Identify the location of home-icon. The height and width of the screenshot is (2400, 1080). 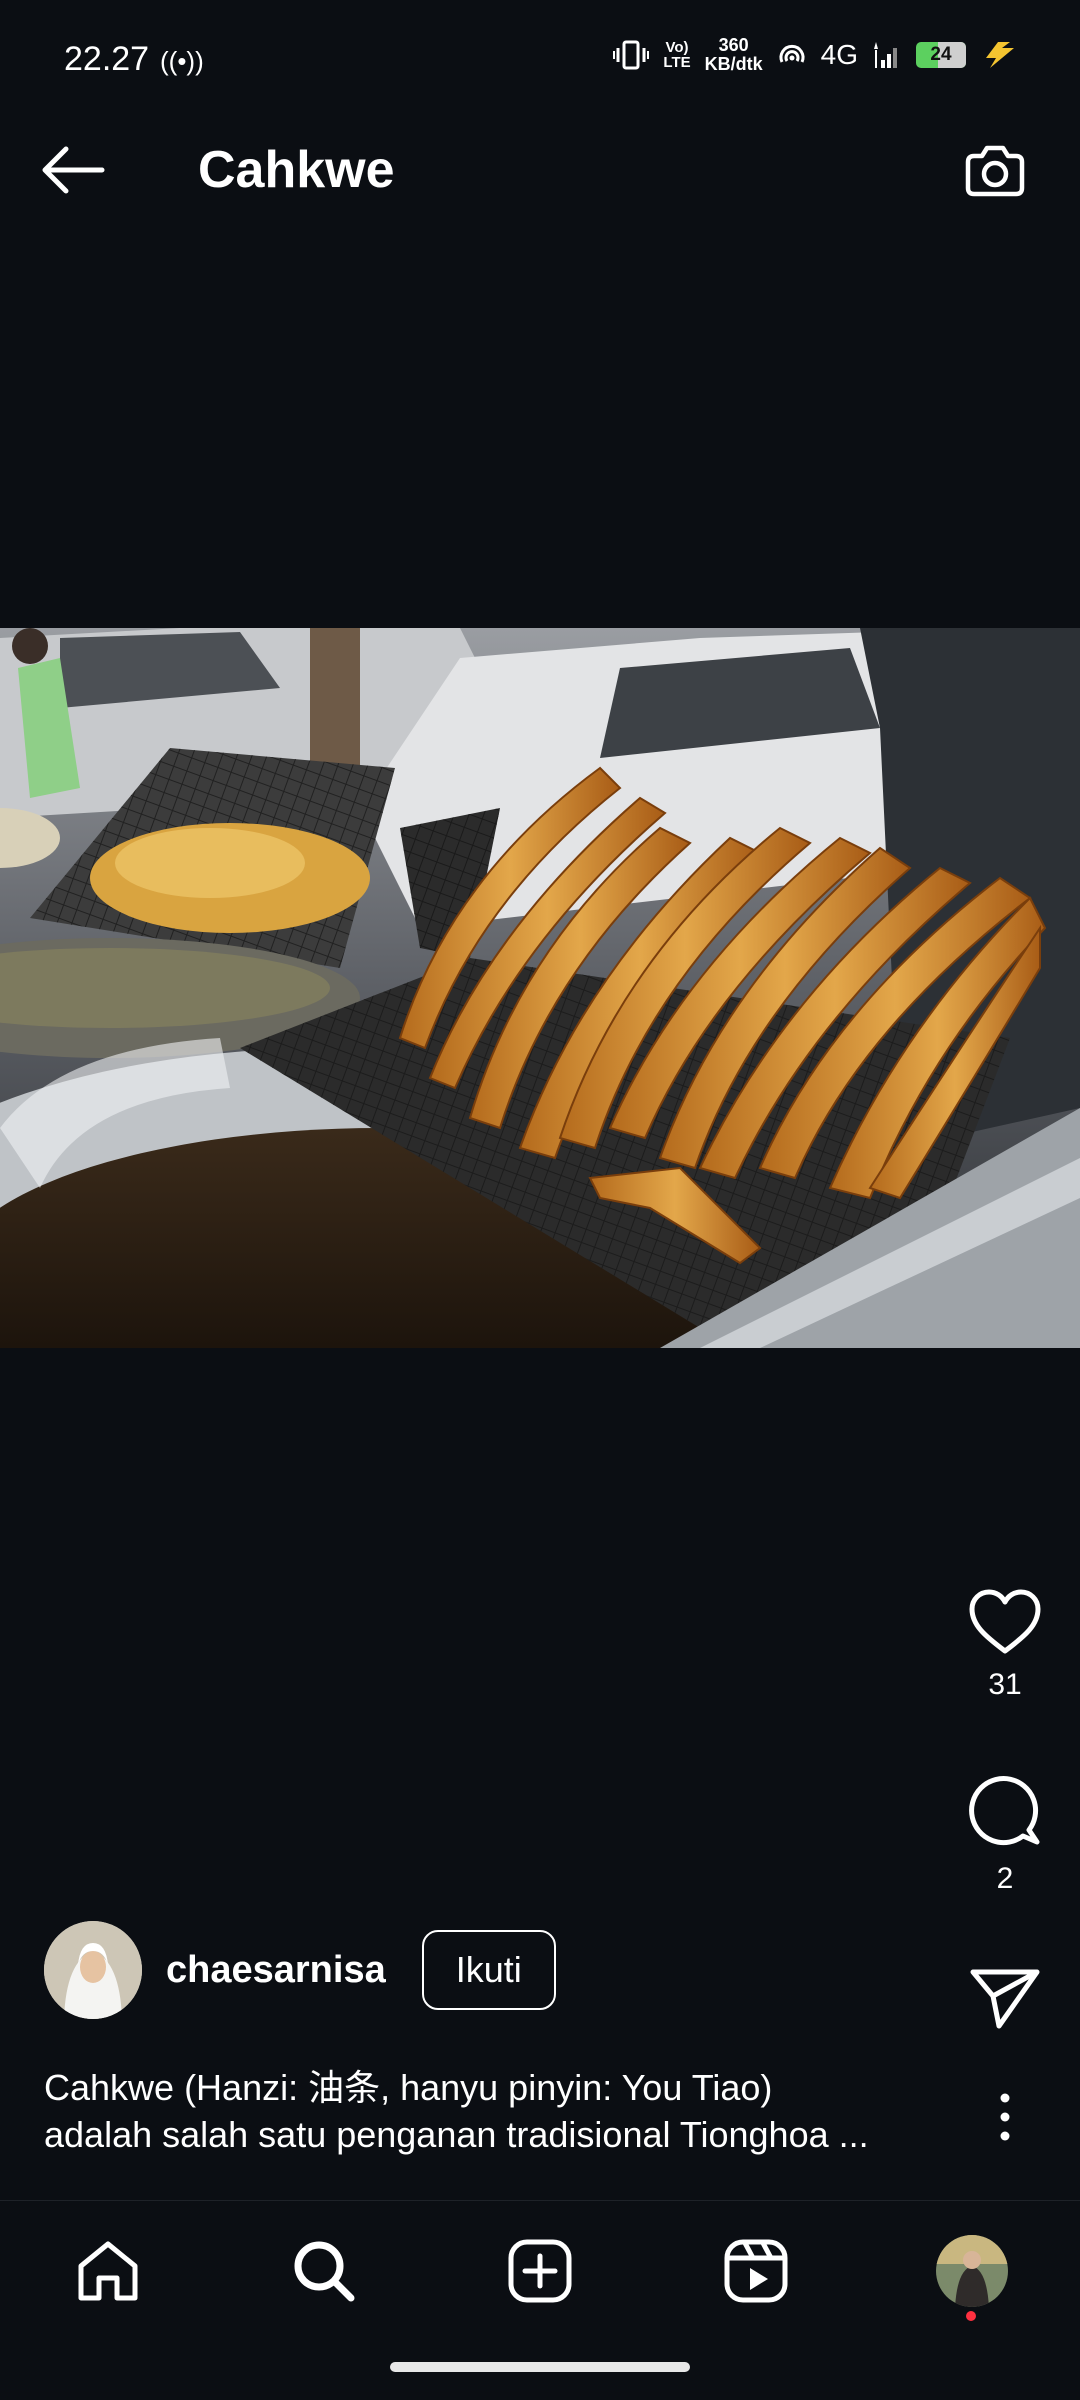
(108, 2271).